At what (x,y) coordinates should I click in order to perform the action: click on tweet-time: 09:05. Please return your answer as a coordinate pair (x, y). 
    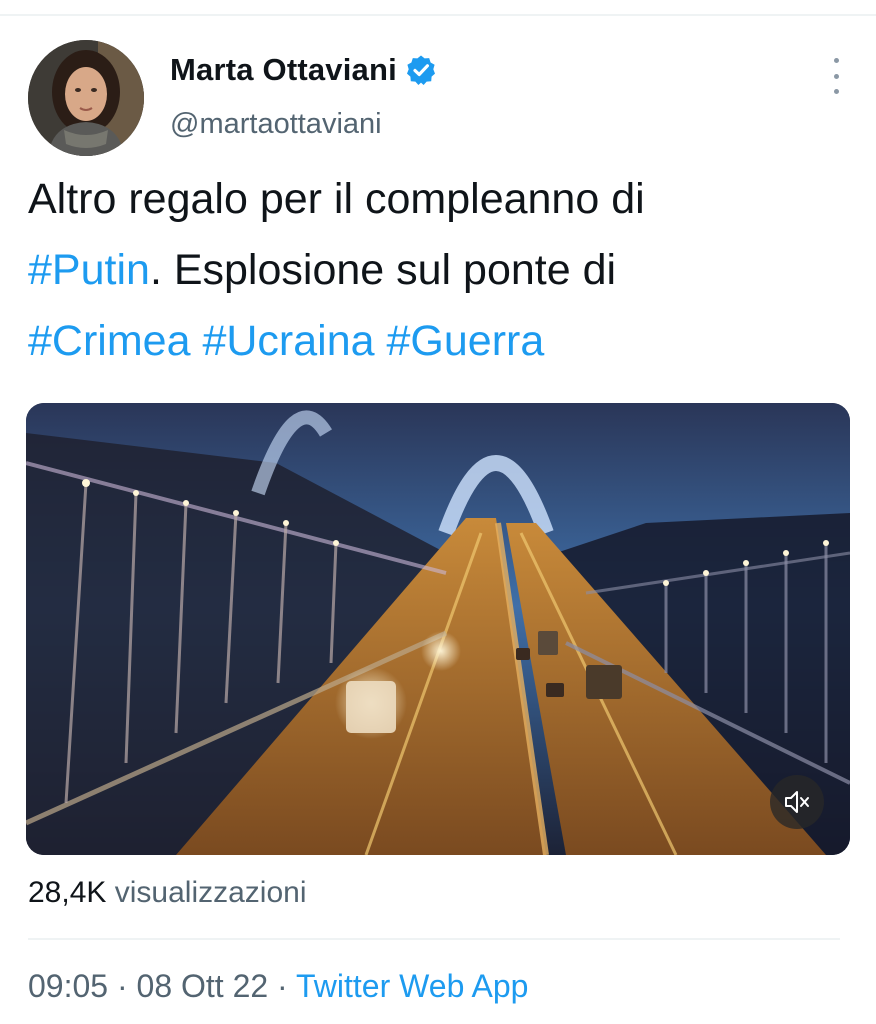
    Looking at the image, I should click on (68, 986).